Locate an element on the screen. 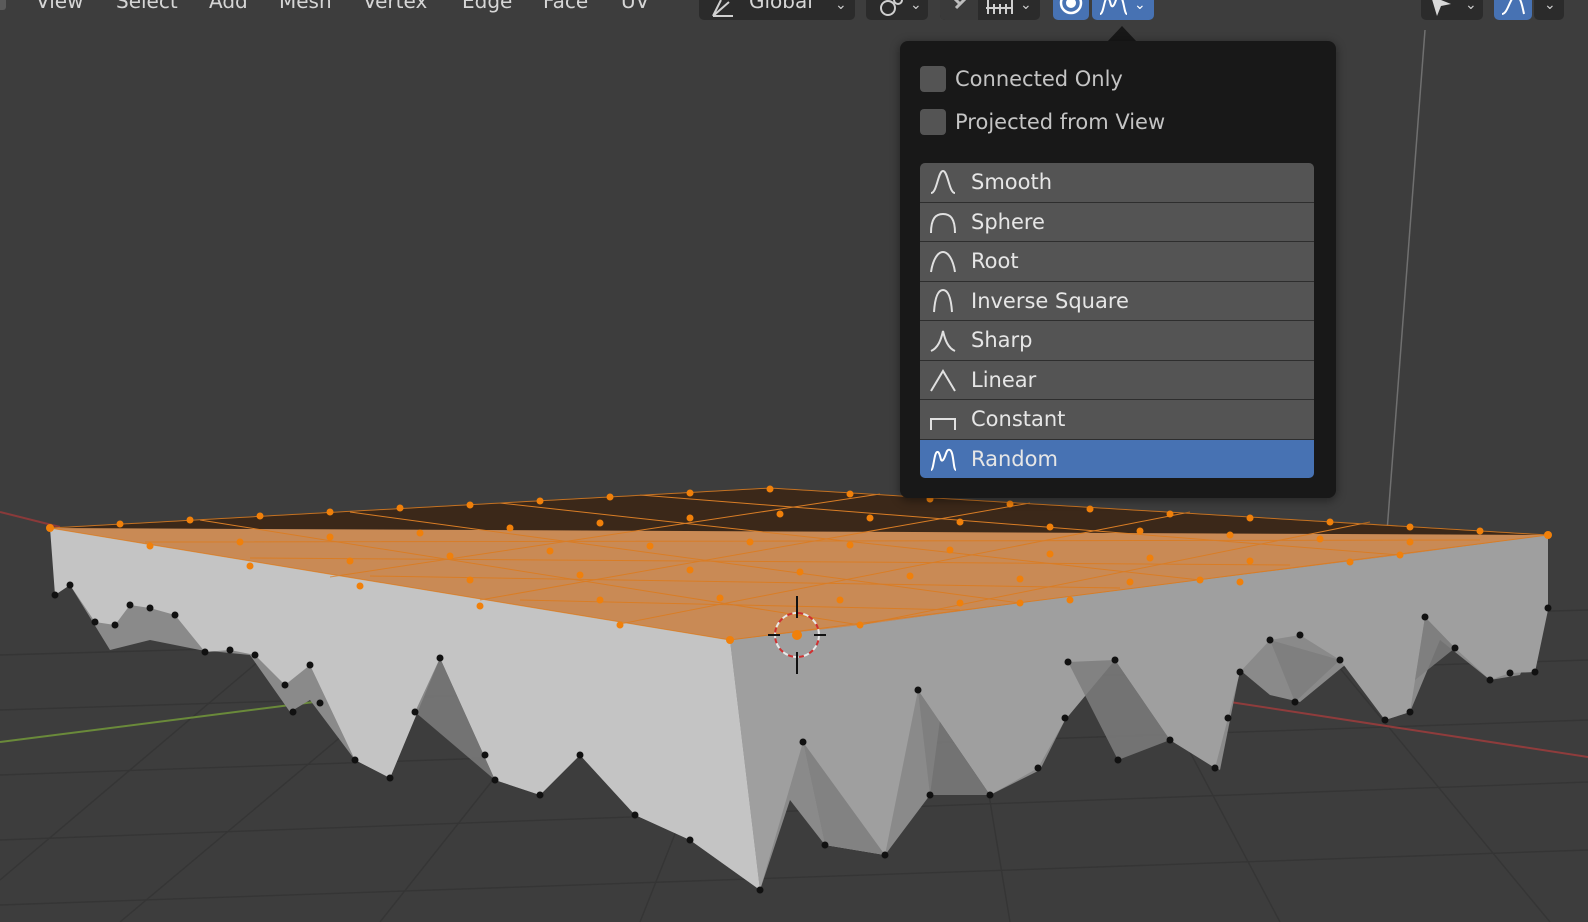  magnet-icon is located at coordinates (960, 5).